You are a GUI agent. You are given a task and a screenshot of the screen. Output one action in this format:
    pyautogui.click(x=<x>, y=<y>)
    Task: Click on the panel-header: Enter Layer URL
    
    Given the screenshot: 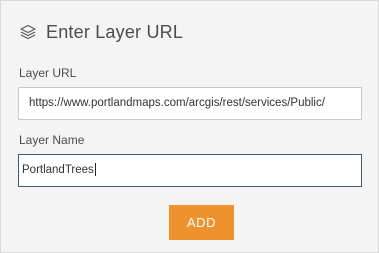 What is the action you would take?
    pyautogui.click(x=101, y=32)
    